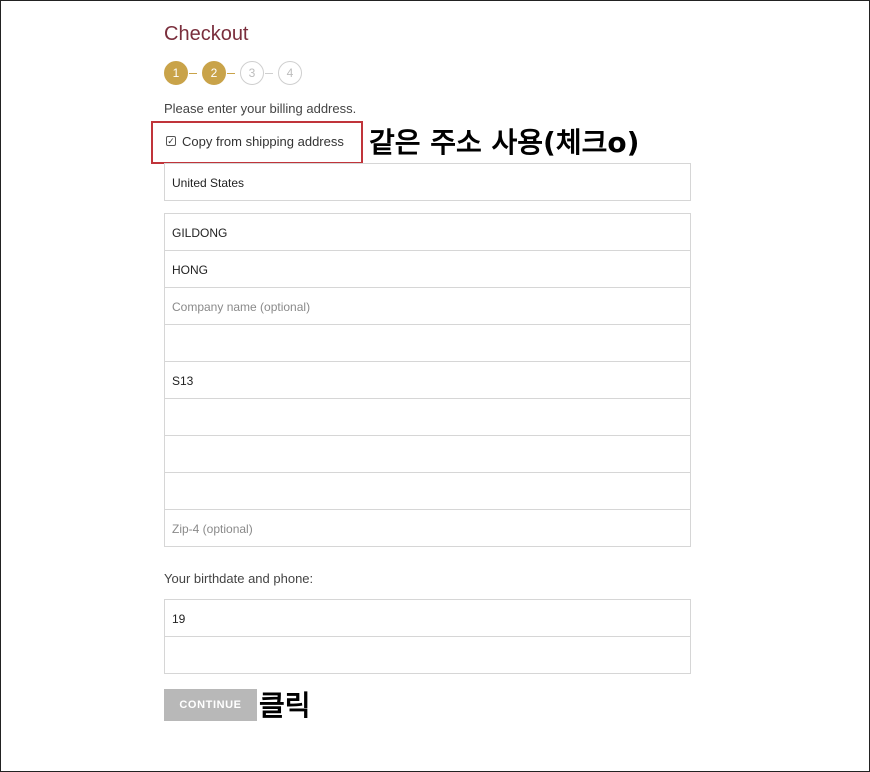 This screenshot has height=772, width=870. I want to click on country-select: United States, so click(427, 182).